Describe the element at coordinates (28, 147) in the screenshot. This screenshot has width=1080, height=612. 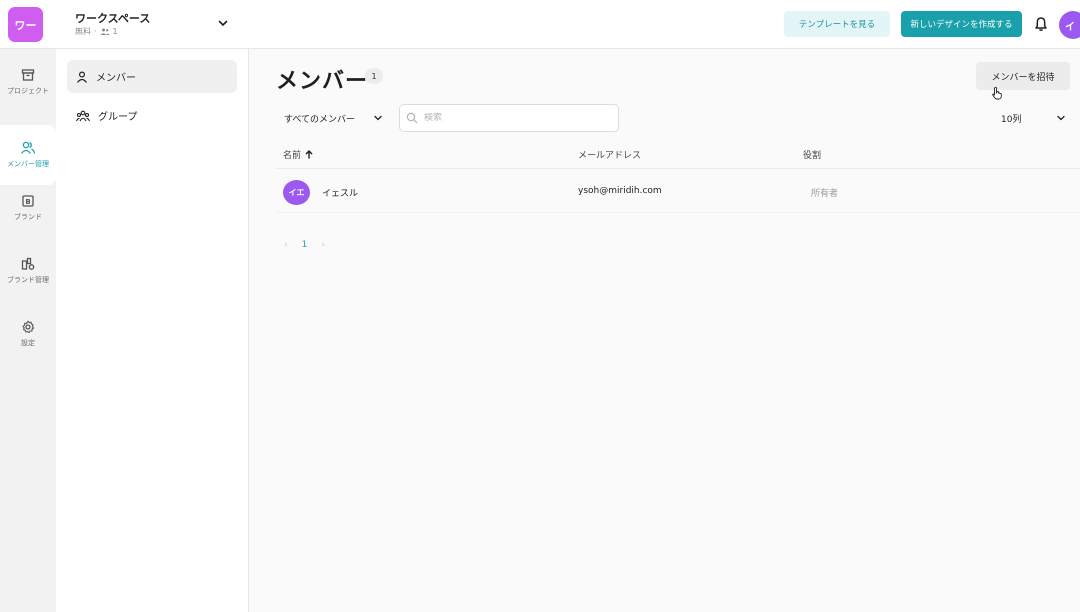
I see `members-icon` at that location.